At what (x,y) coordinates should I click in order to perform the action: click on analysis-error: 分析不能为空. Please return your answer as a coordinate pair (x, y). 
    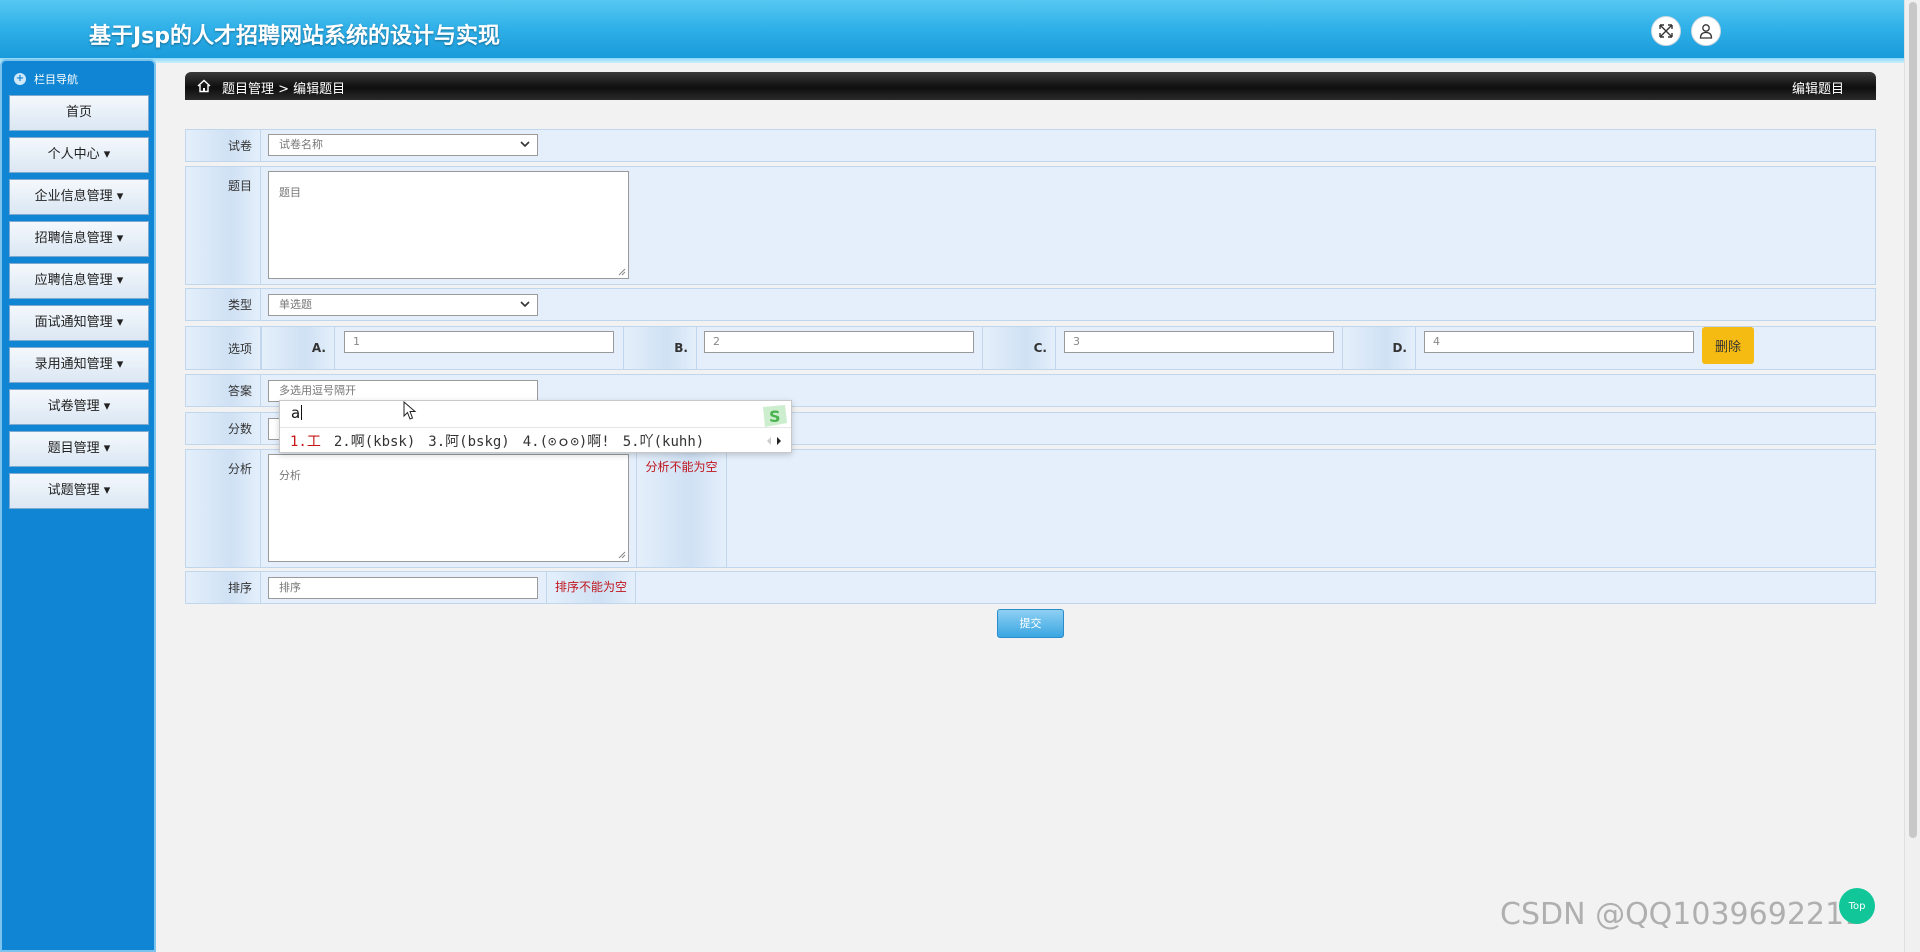
    Looking at the image, I should click on (681, 508).